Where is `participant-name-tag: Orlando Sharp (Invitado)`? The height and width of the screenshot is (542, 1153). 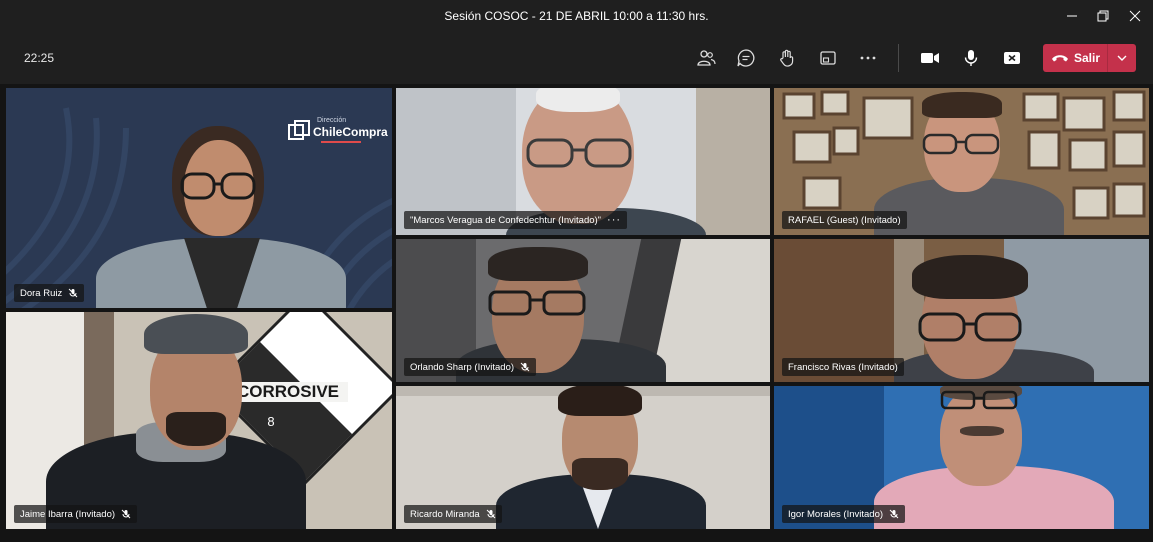 participant-name-tag: Orlando Sharp (Invitado) is located at coordinates (470, 367).